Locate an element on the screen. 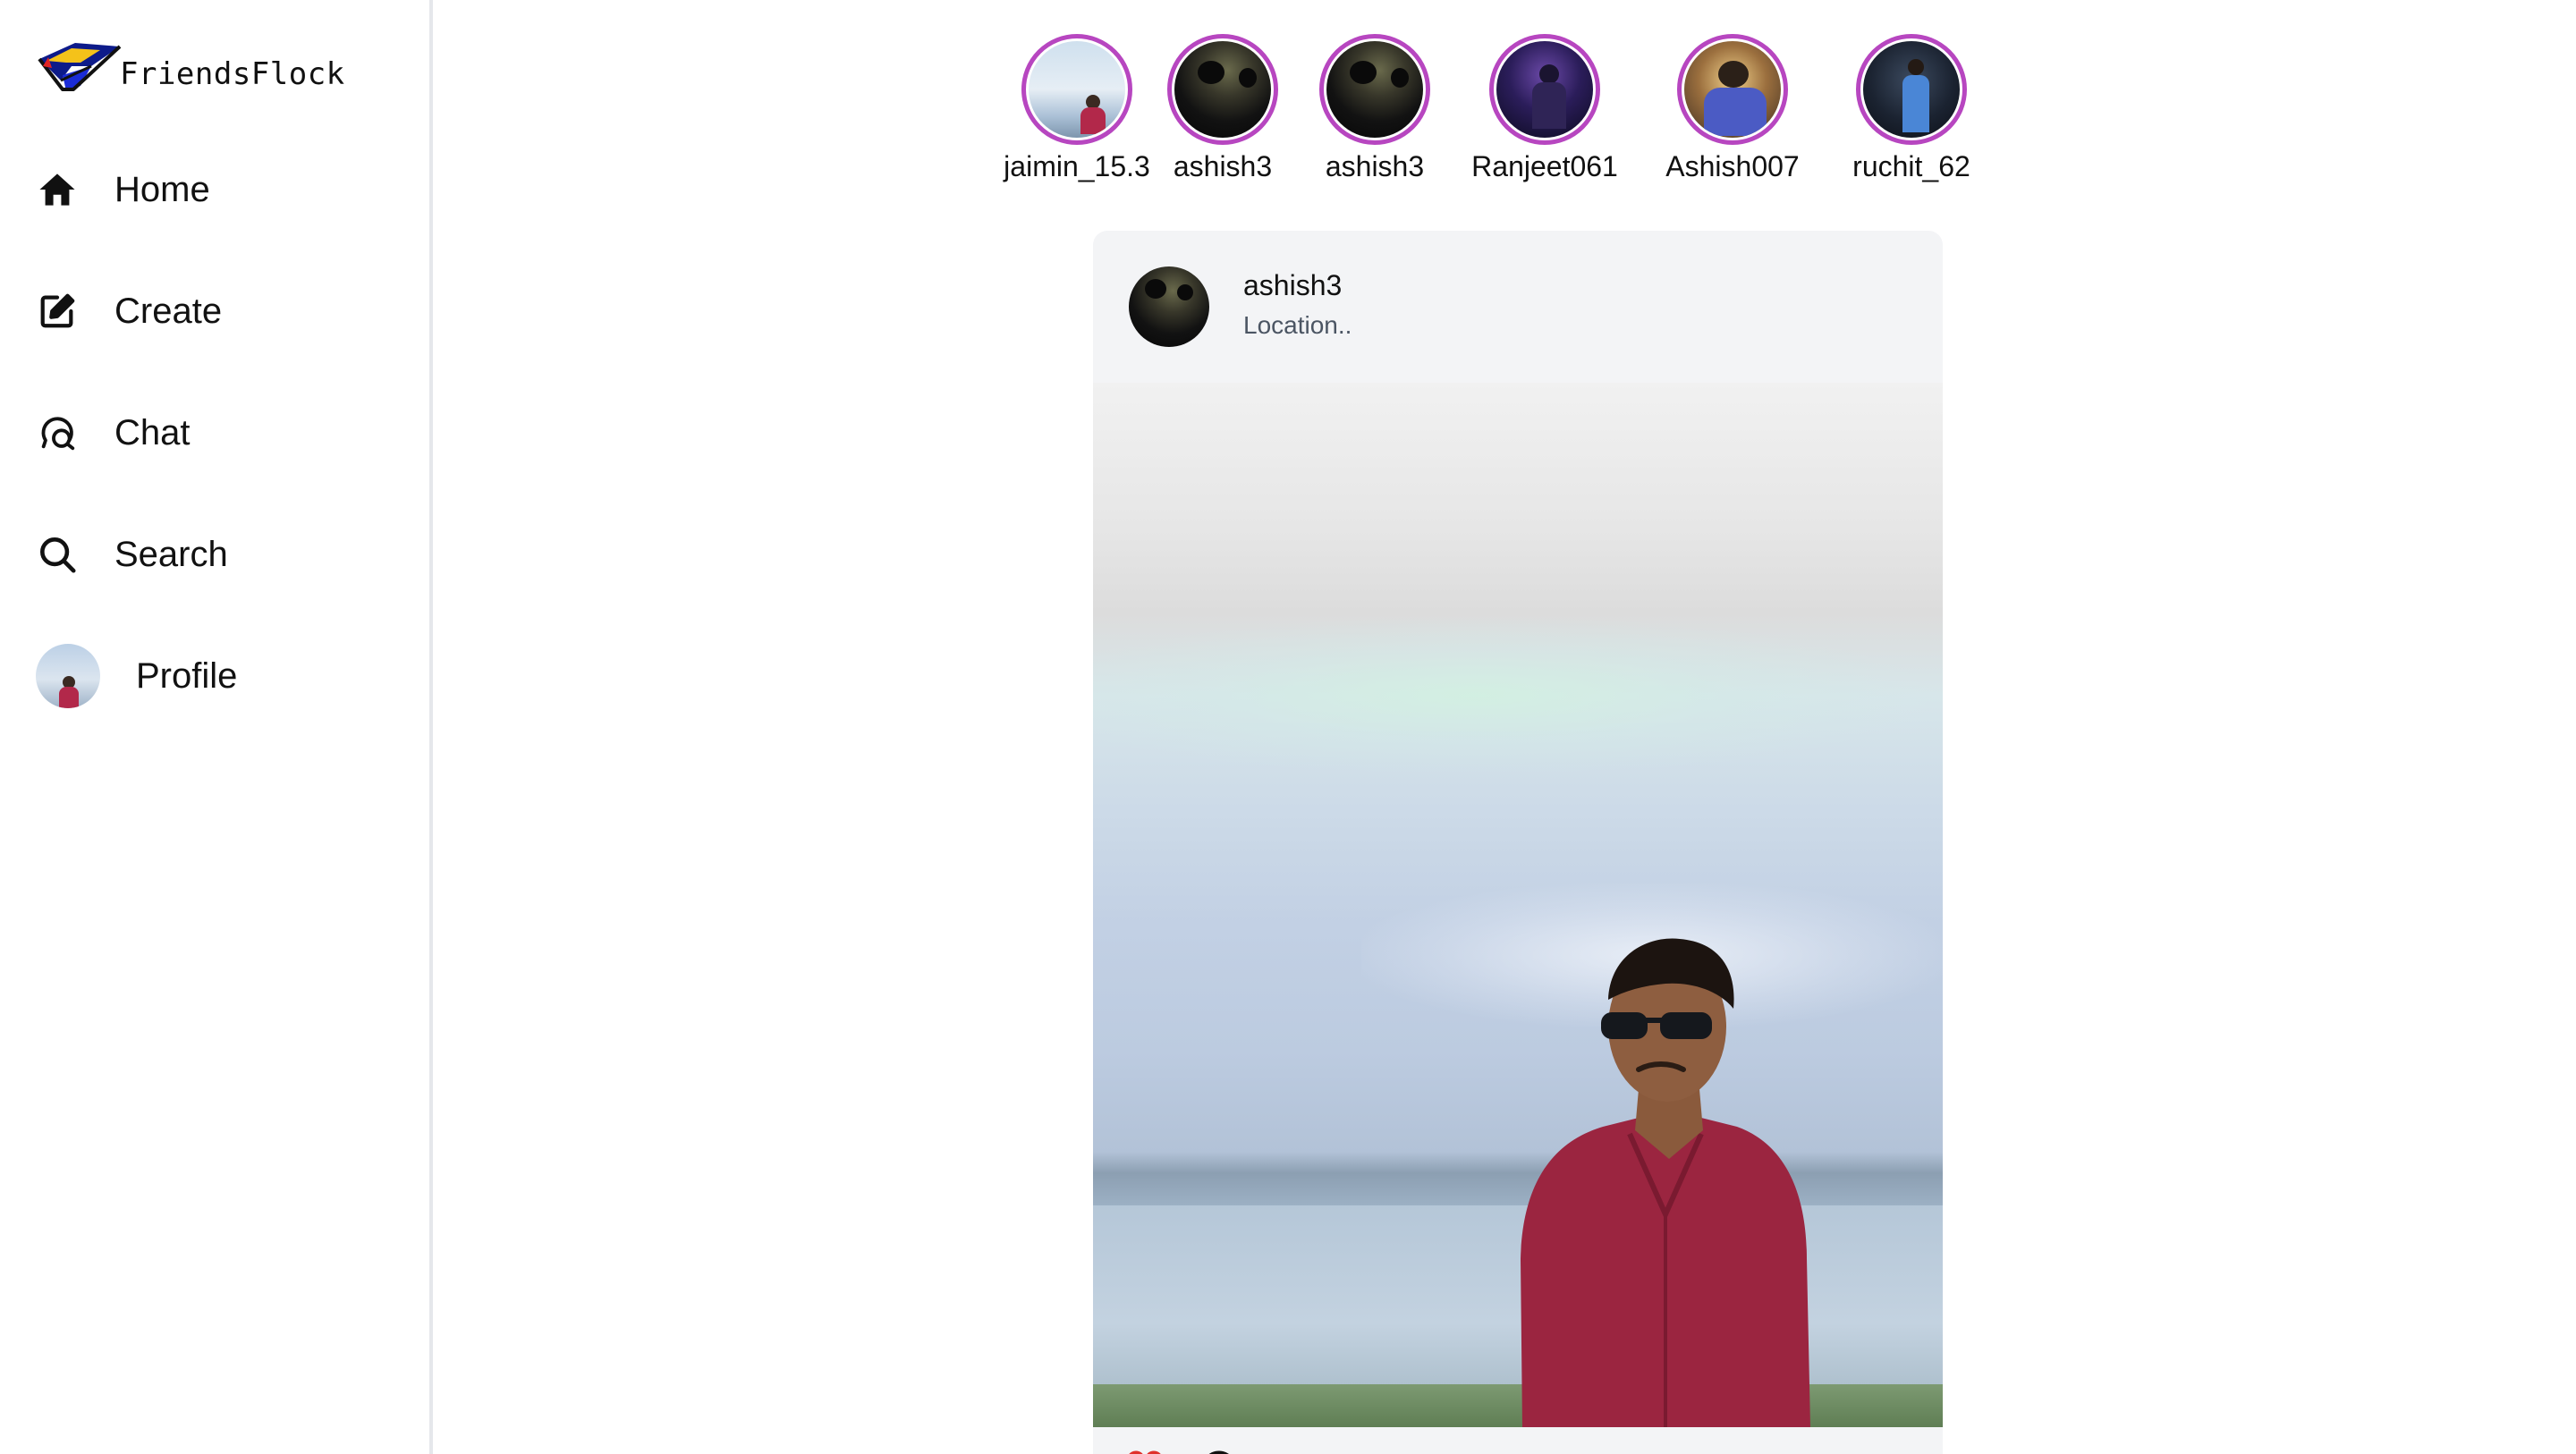  sidebar-item-label: Profile is located at coordinates (187, 676).